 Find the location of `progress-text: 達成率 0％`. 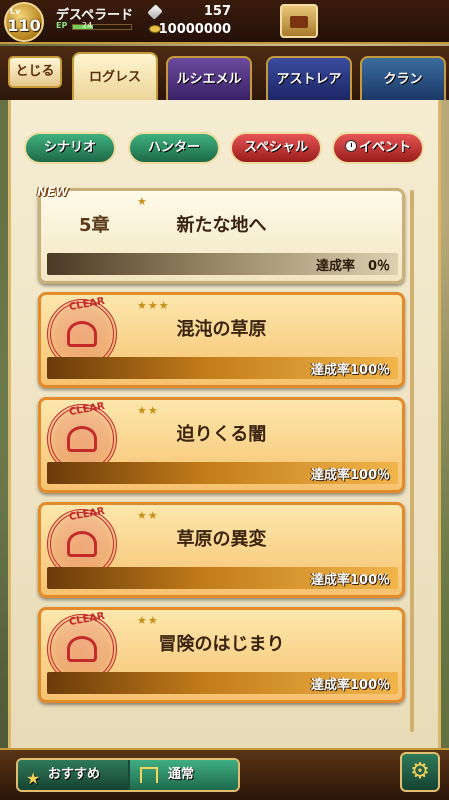

progress-text: 達成率 0％ is located at coordinates (352, 266).